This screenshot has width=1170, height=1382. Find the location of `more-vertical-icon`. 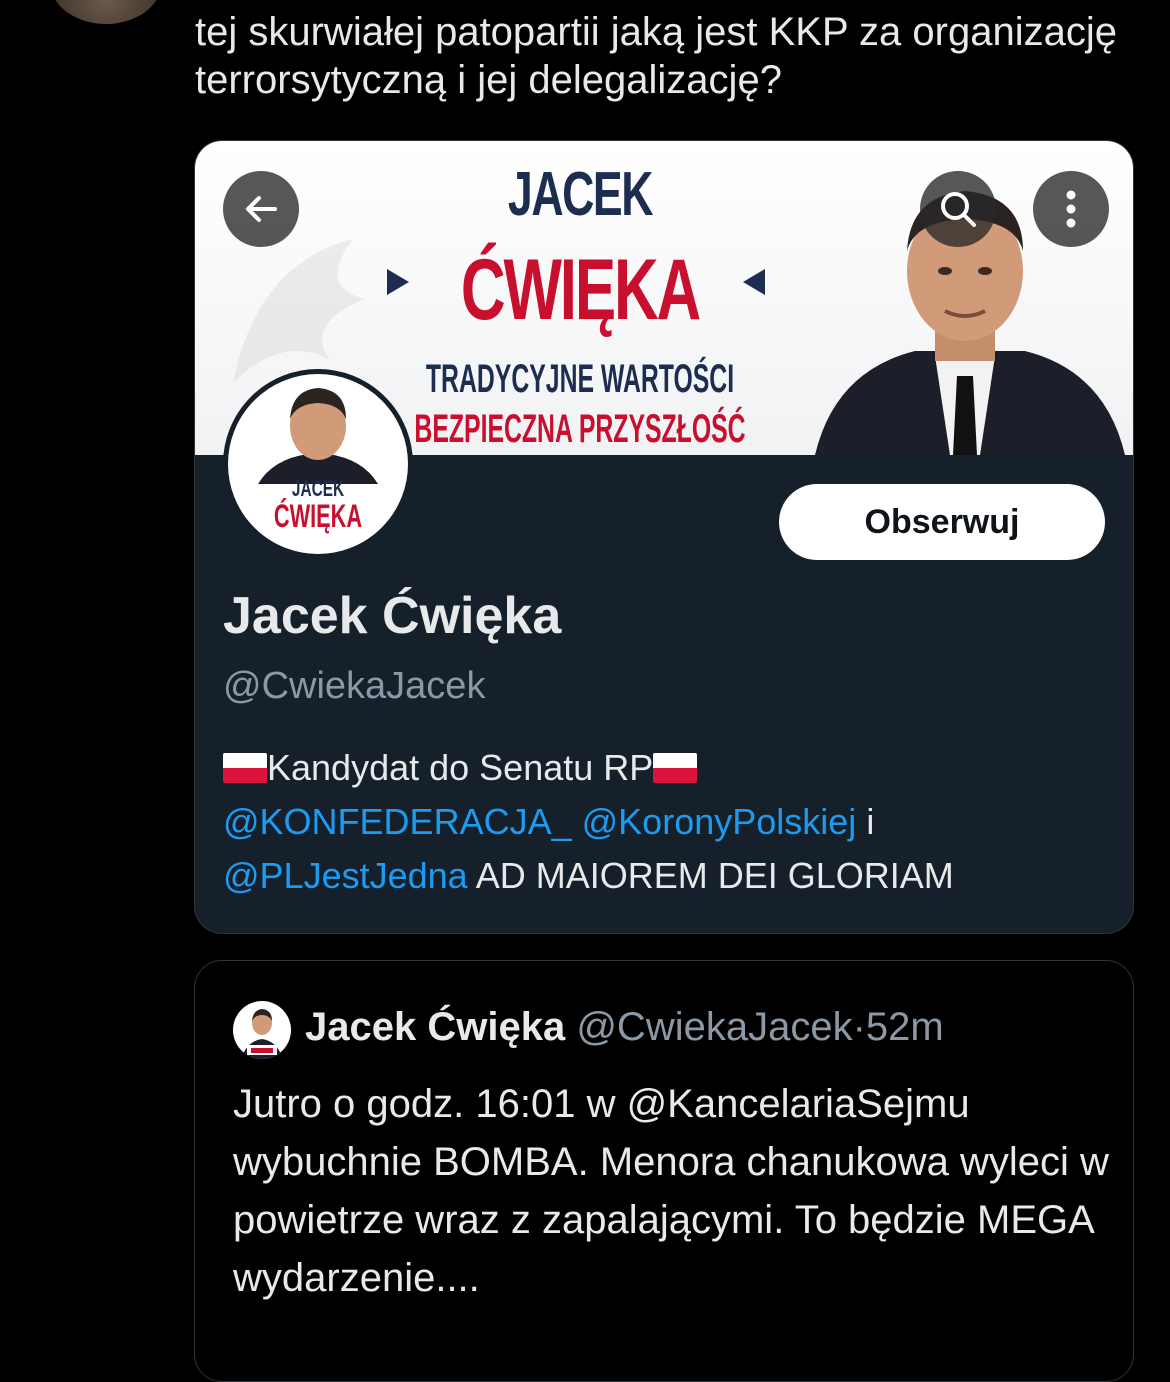

more-vertical-icon is located at coordinates (1071, 209).